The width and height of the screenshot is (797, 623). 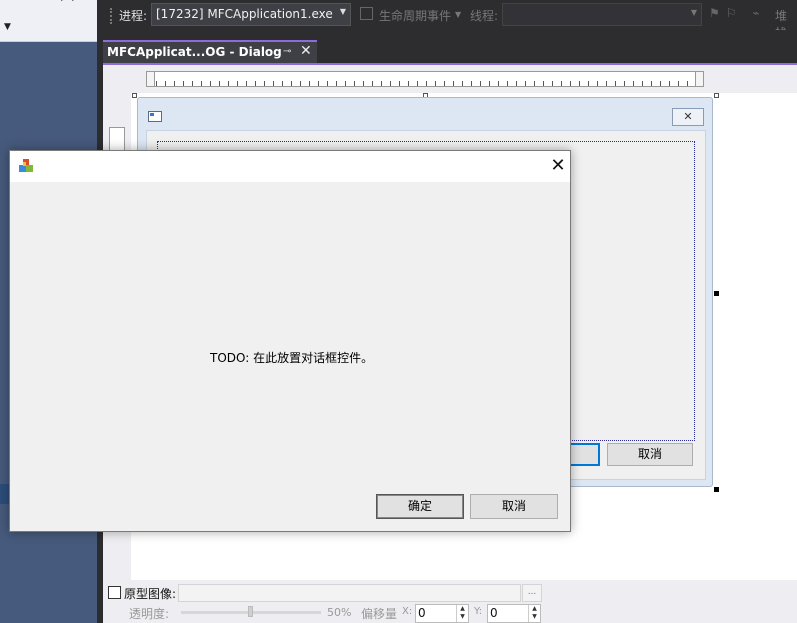 What do you see at coordinates (494, 613) in the screenshot?
I see `offset-y-value: 0` at bounding box center [494, 613].